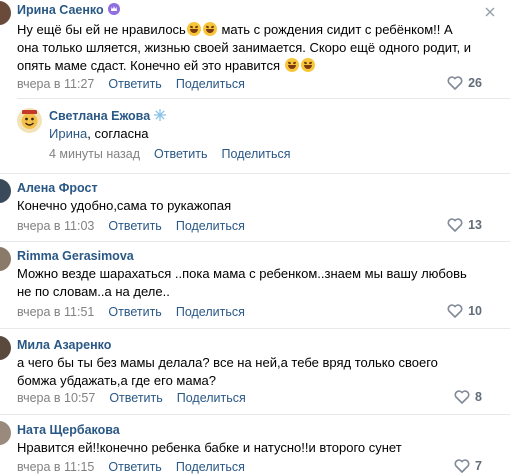 This screenshot has height=474, width=510. What do you see at coordinates (113, 10) in the screenshot?
I see `crown-badge-icon` at bounding box center [113, 10].